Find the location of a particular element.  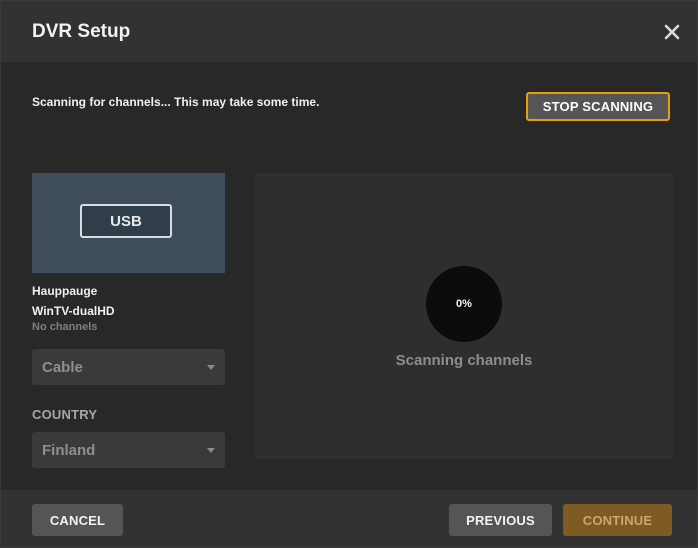

usb-badge: USB is located at coordinates (126, 221).